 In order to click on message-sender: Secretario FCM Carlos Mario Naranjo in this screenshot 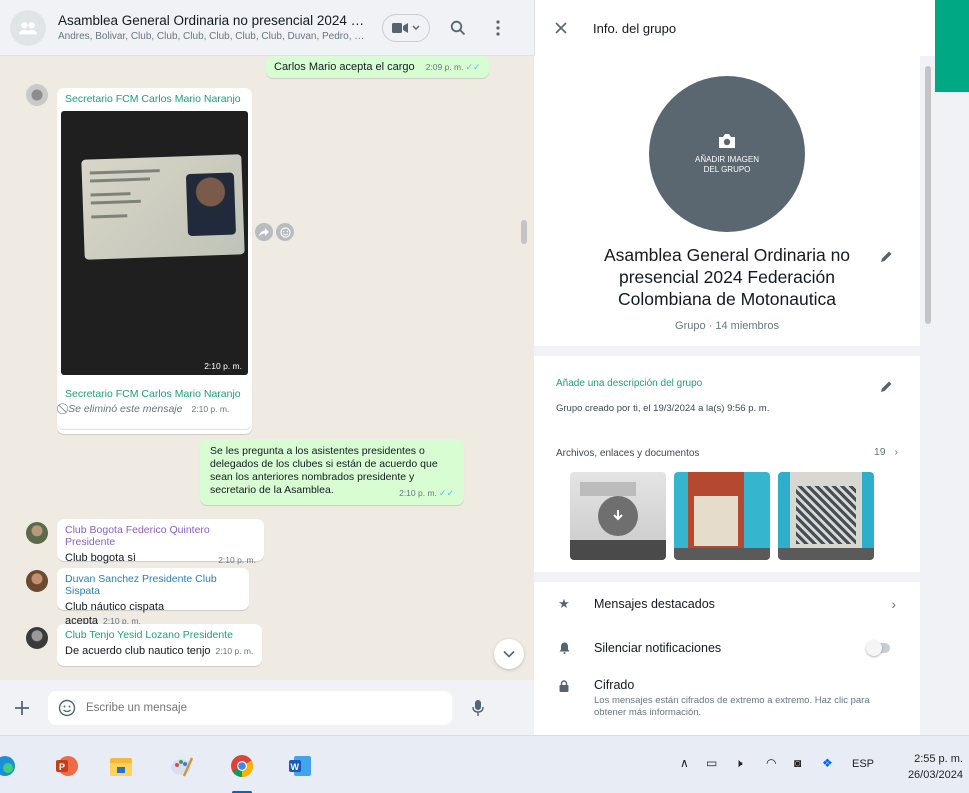, I will do `click(153, 99)`.